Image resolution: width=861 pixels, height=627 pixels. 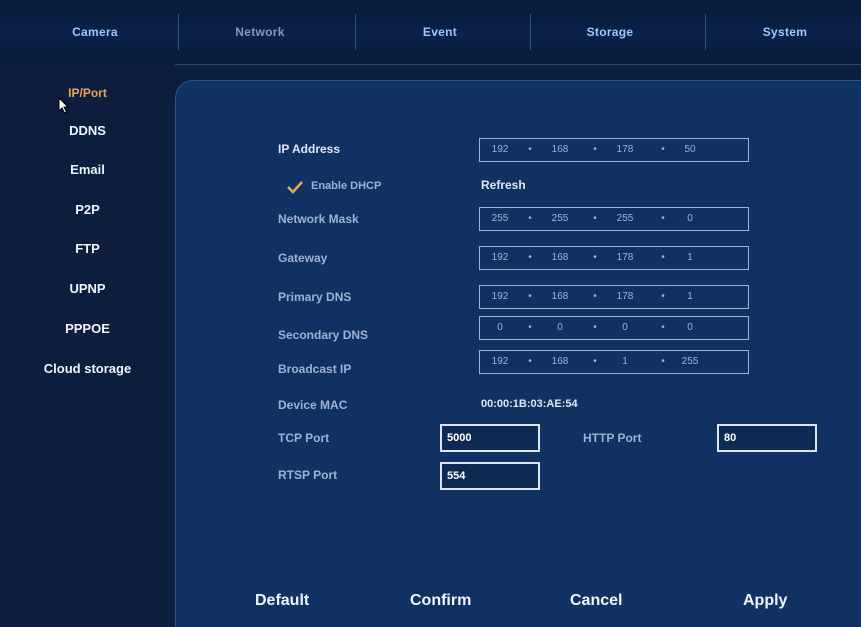 What do you see at coordinates (87, 328) in the screenshot?
I see `sidebar-item-pppoe: PPPOE` at bounding box center [87, 328].